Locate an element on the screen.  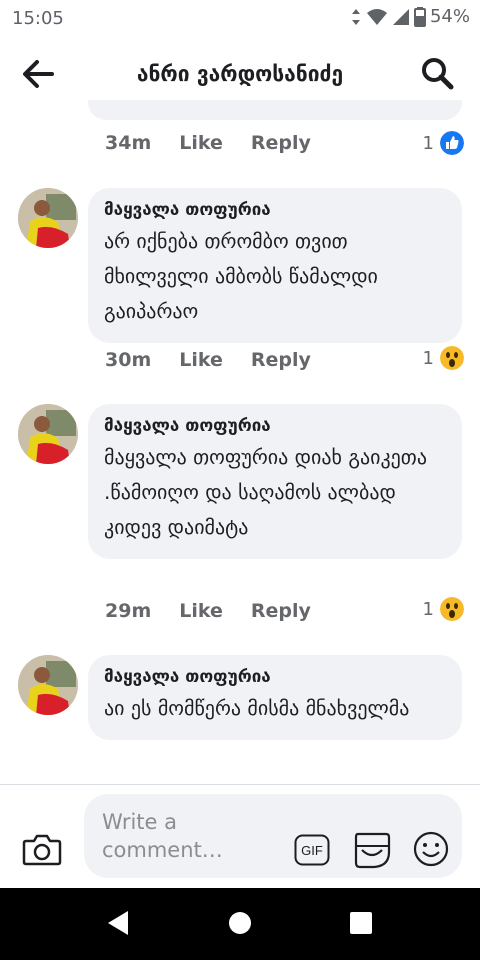
comment-meta: 29m Like Reply is located at coordinates (208, 611).